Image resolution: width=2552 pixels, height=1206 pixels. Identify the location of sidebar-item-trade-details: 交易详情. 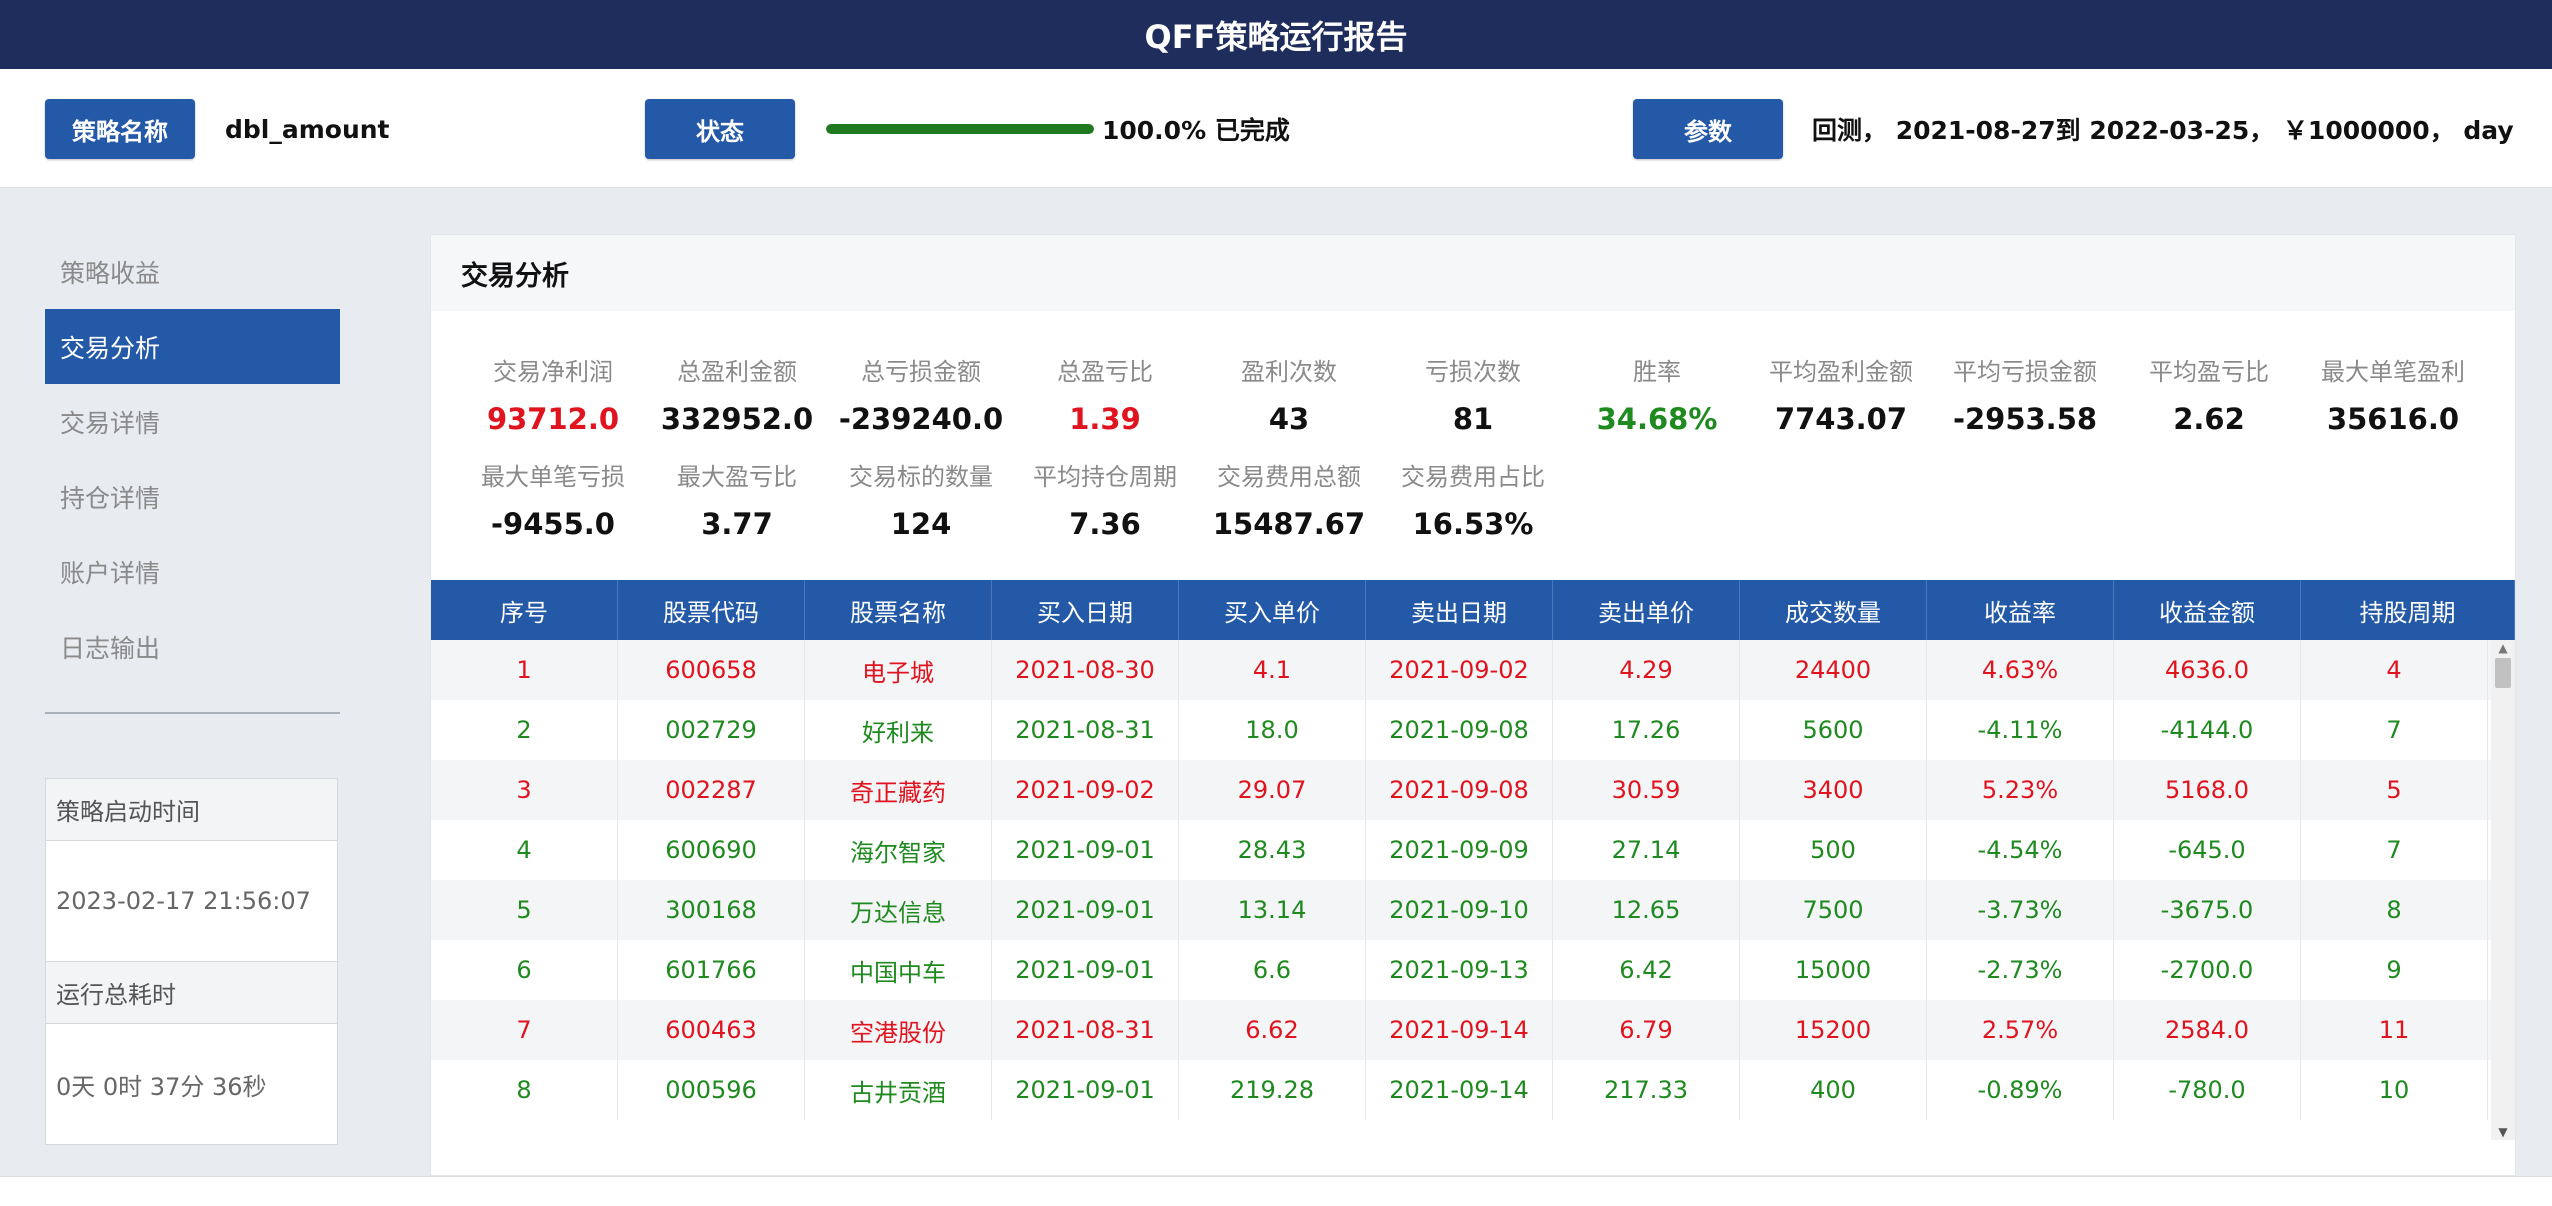
(192, 421).